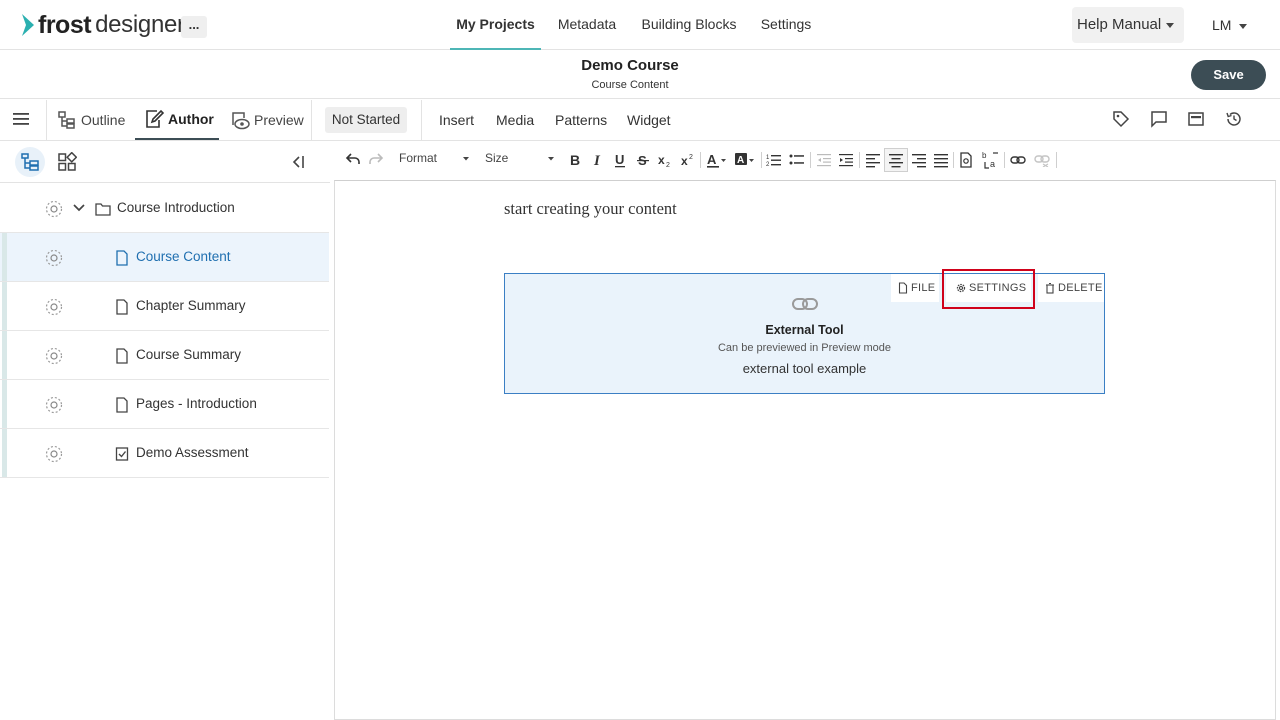 This screenshot has width=1280, height=720. What do you see at coordinates (941, 160) in the screenshot?
I see `justify-icon` at bounding box center [941, 160].